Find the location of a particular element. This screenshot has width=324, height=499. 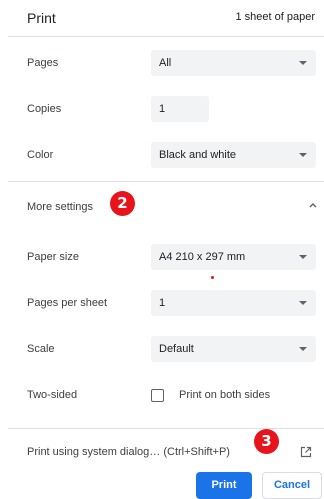

color-select: Black and white is located at coordinates (233, 155).